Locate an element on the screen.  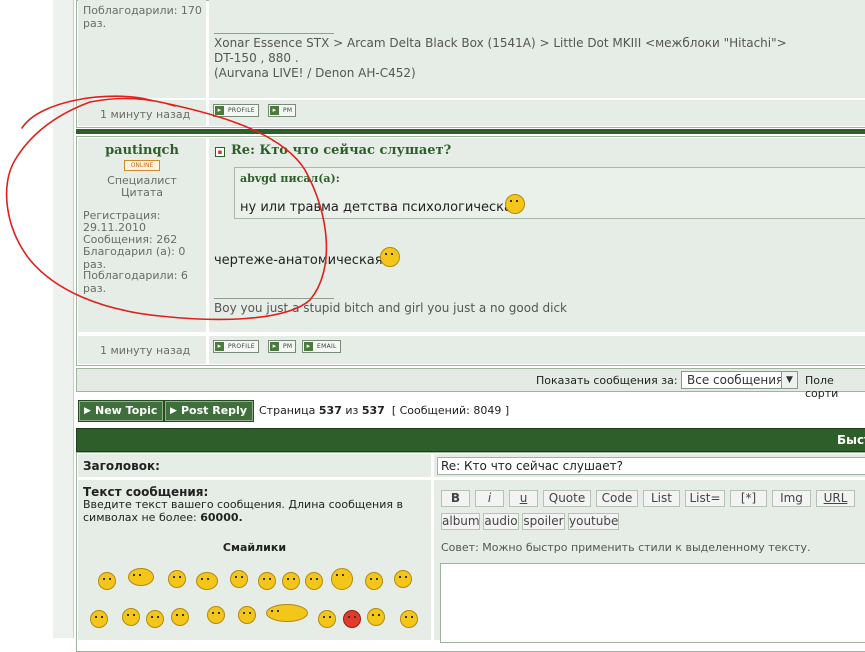
annotation-stroke is located at coordinates (166, 208).